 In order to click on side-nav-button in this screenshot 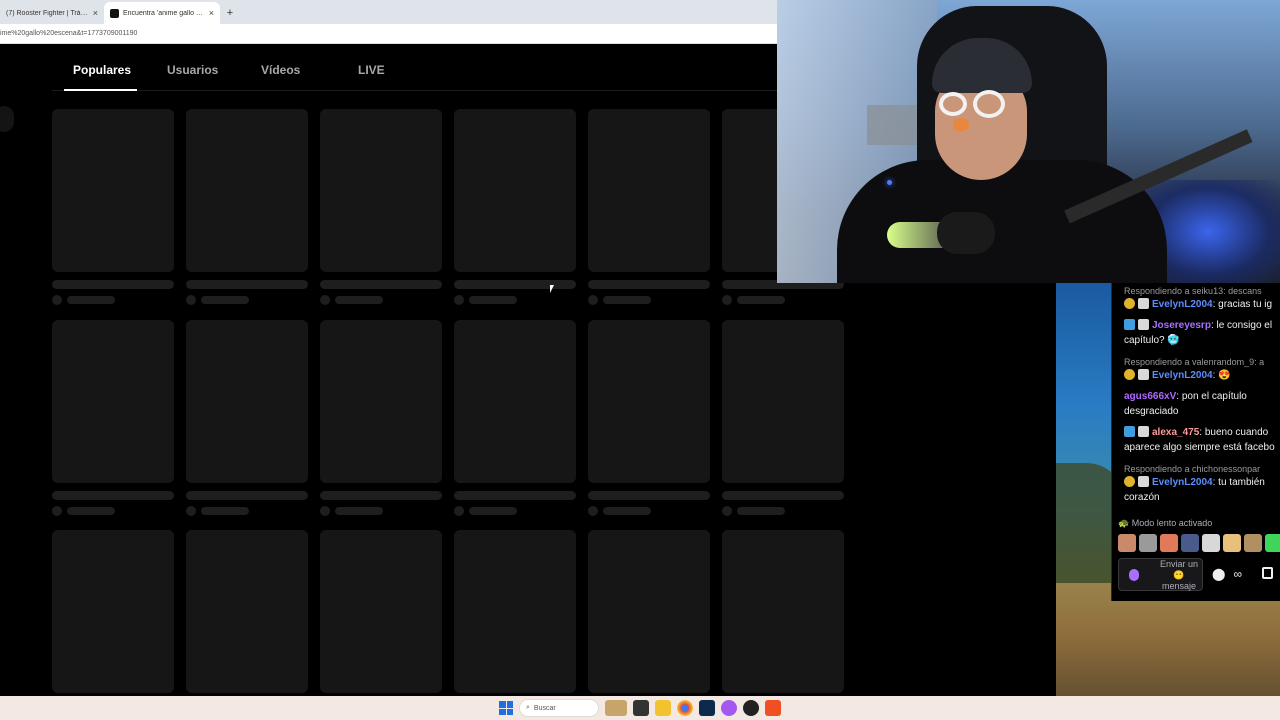, I will do `click(7, 119)`.